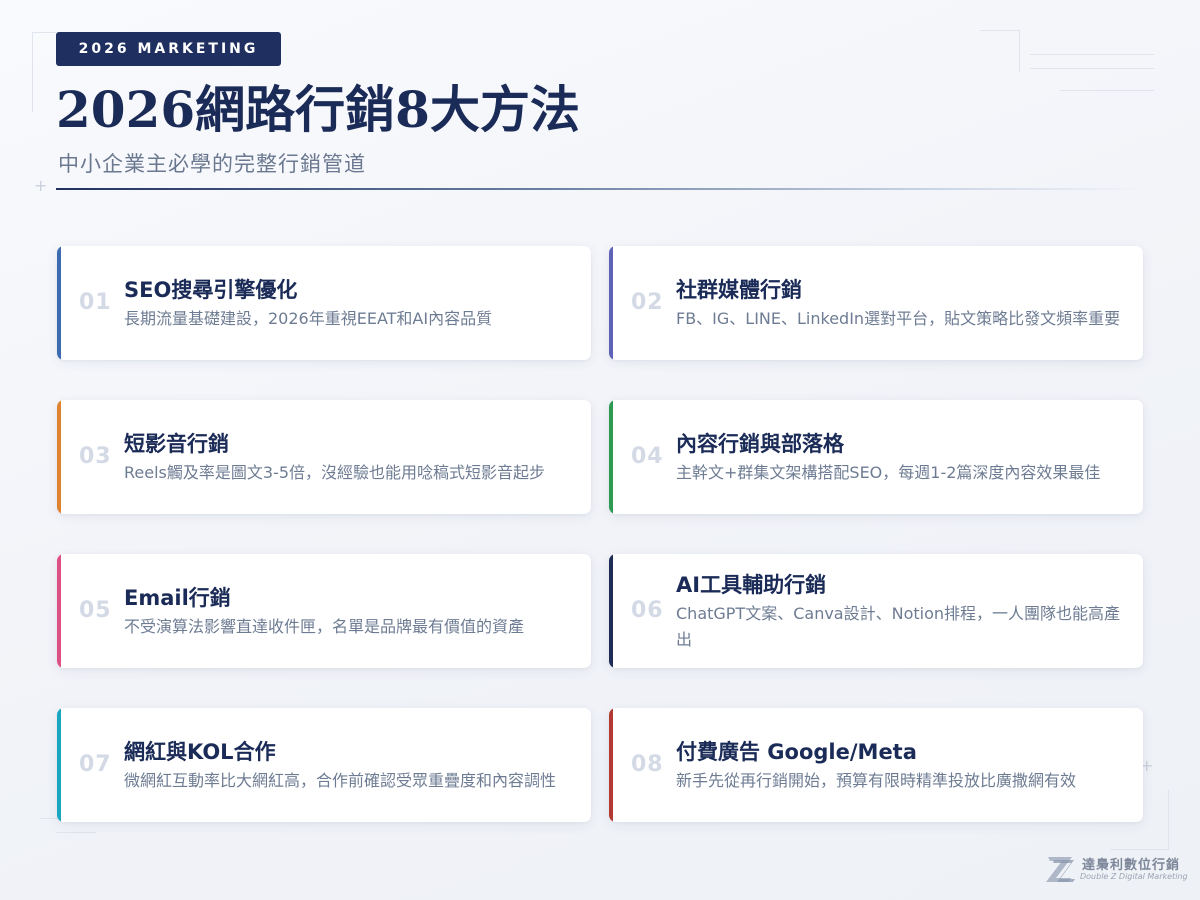  I want to click on card-number: 08, so click(647, 764).